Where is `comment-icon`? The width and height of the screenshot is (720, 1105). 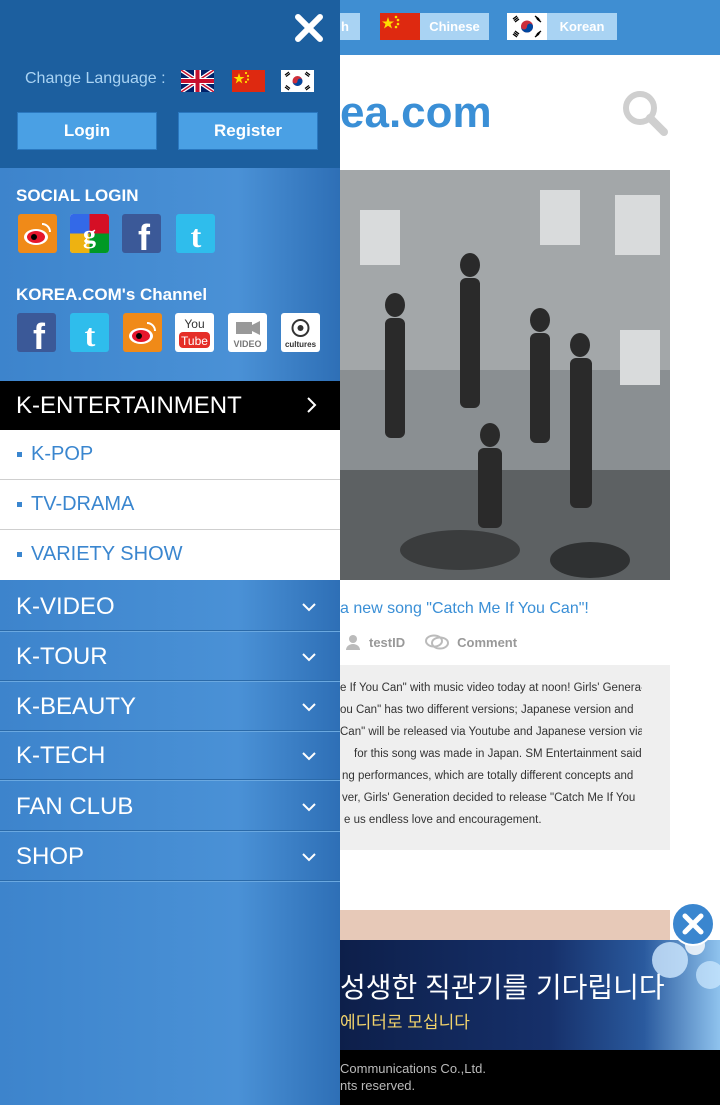 comment-icon is located at coordinates (437, 642).